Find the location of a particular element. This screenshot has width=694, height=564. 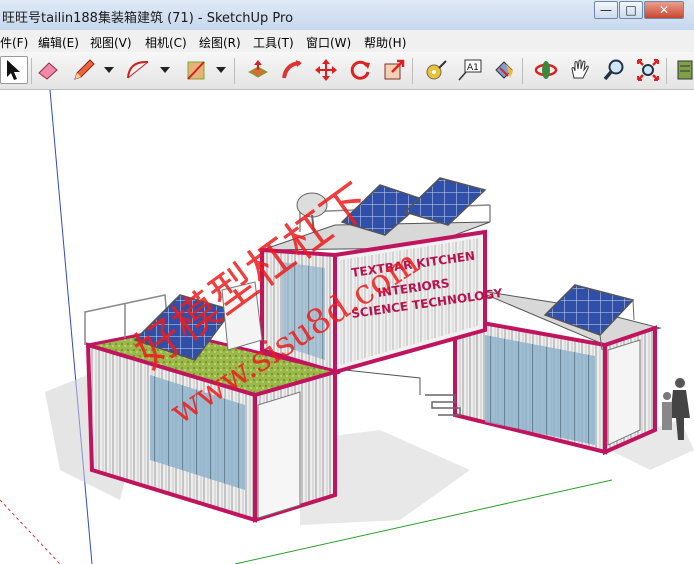

window-title: 旺旺号tailin188集装箱建筑 (71) - SketchUp Pro is located at coordinates (148, 18).